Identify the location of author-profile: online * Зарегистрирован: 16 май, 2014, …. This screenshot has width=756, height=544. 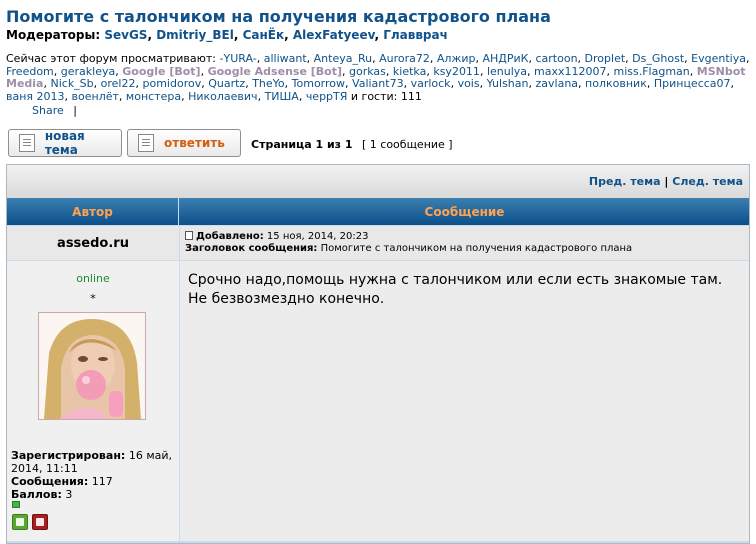
(93, 401).